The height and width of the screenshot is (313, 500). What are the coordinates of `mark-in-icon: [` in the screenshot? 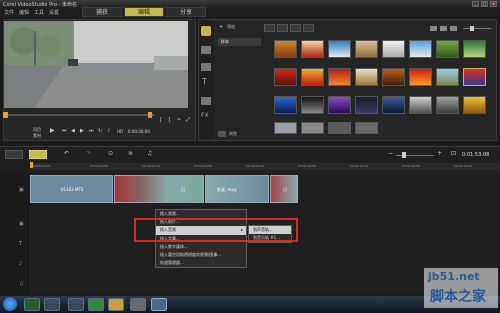 It's located at (161, 120).